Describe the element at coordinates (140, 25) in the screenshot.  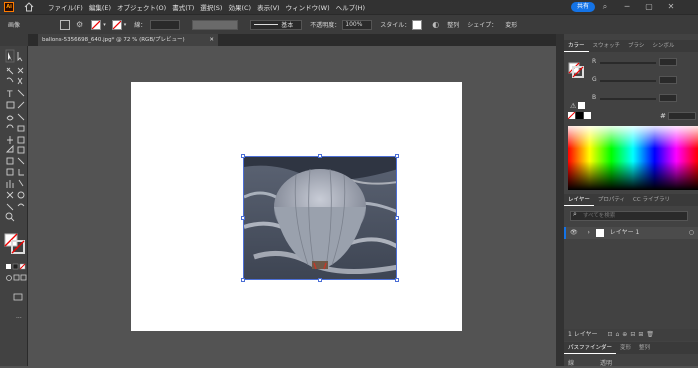
I see `stroke-label: 線：` at that location.